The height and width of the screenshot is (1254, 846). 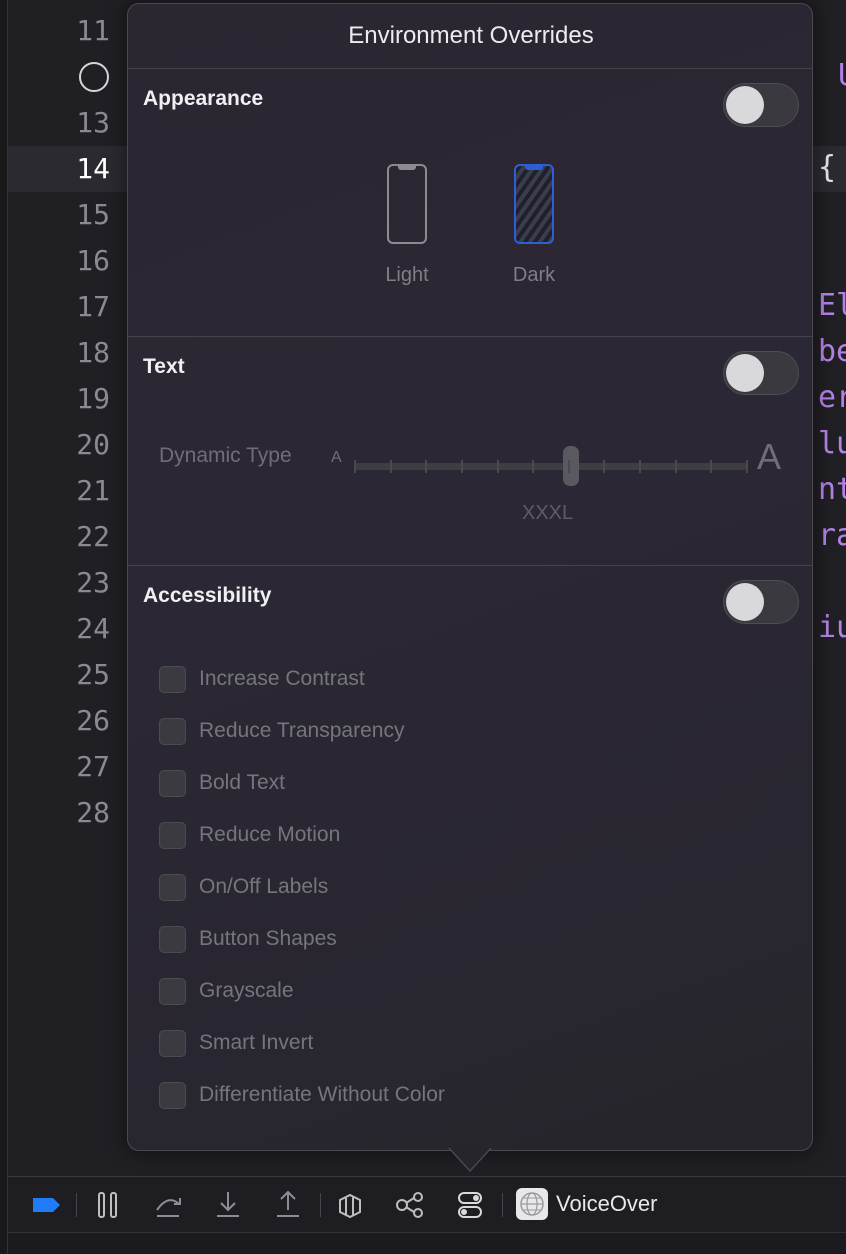 I want to click on checkbox-label: Bold Text, so click(x=242, y=782).